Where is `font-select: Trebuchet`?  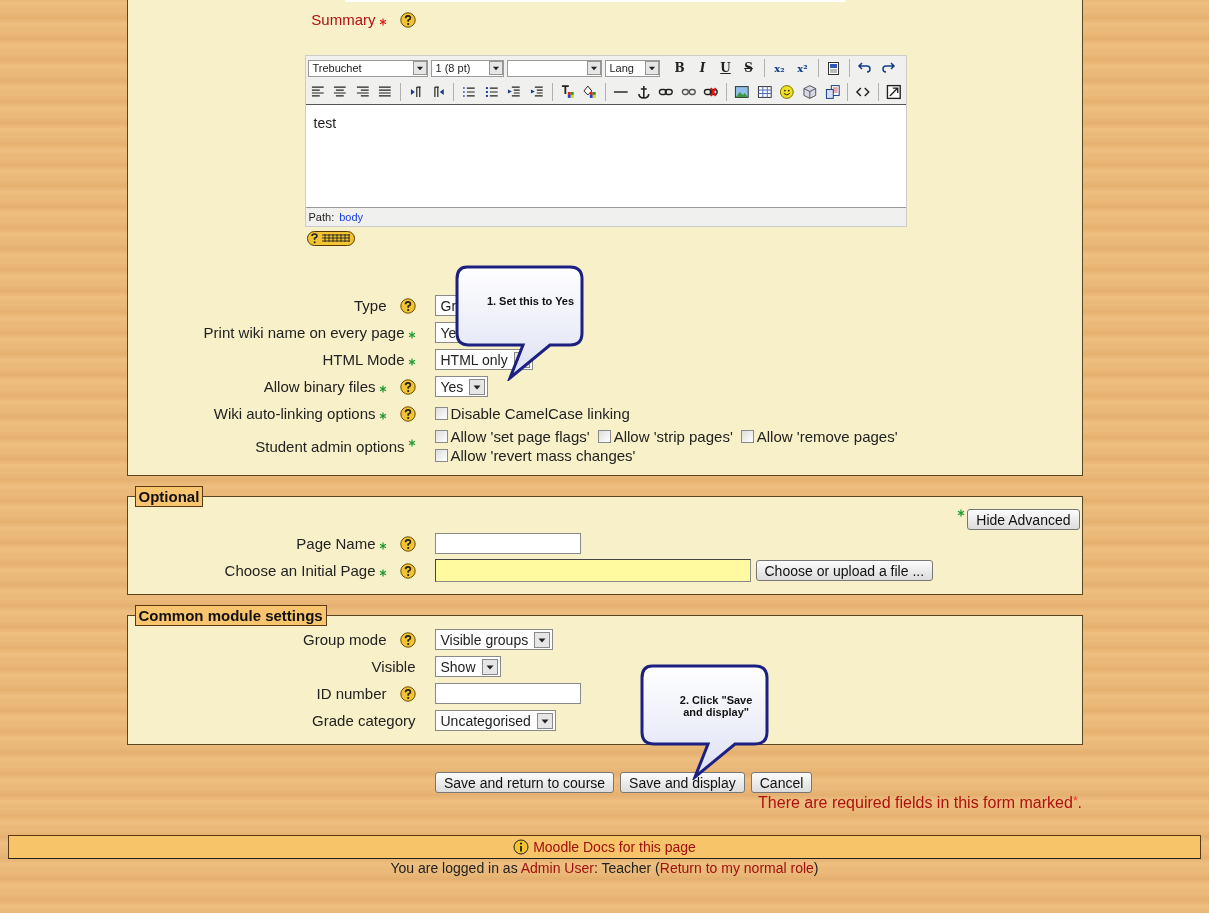
font-select: Trebuchet is located at coordinates (367, 68).